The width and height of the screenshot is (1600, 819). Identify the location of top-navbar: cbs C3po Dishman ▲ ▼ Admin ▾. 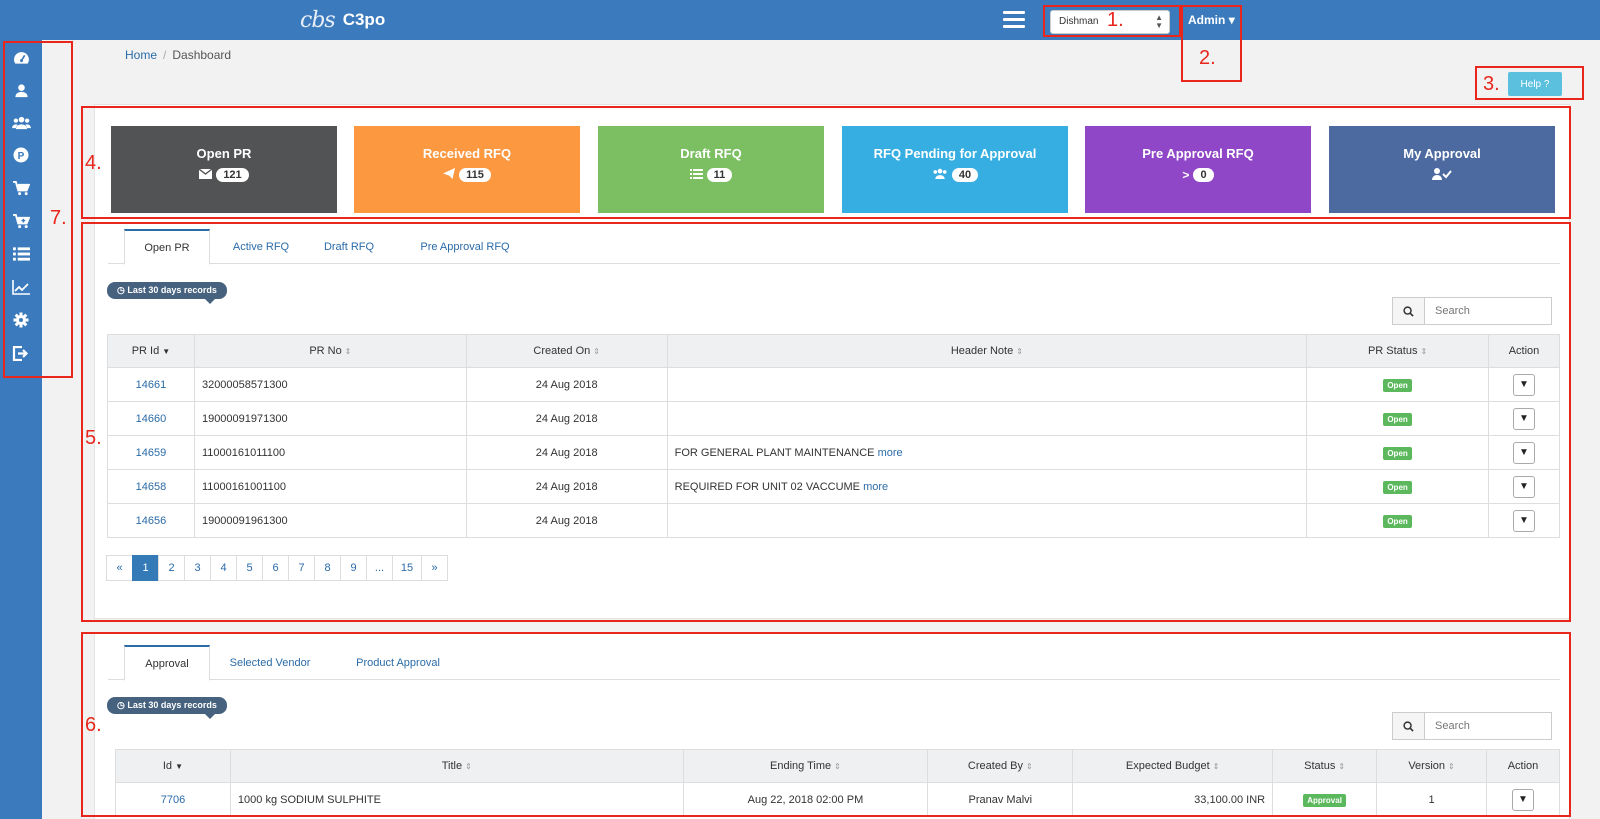
(800, 20).